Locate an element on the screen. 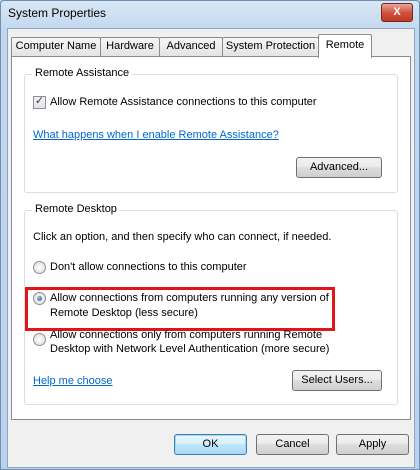 The height and width of the screenshot is (470, 420). allow-remote-assistance-checkbox: ✓ is located at coordinates (39, 102).